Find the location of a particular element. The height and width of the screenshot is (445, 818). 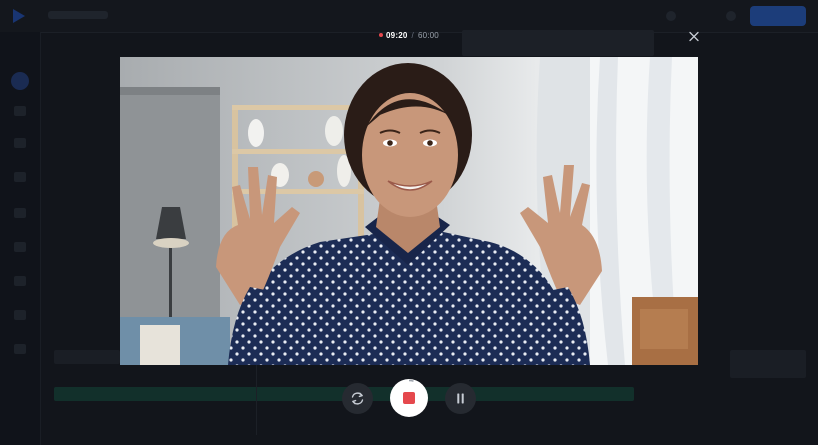

close-button is located at coordinates (694, 37).